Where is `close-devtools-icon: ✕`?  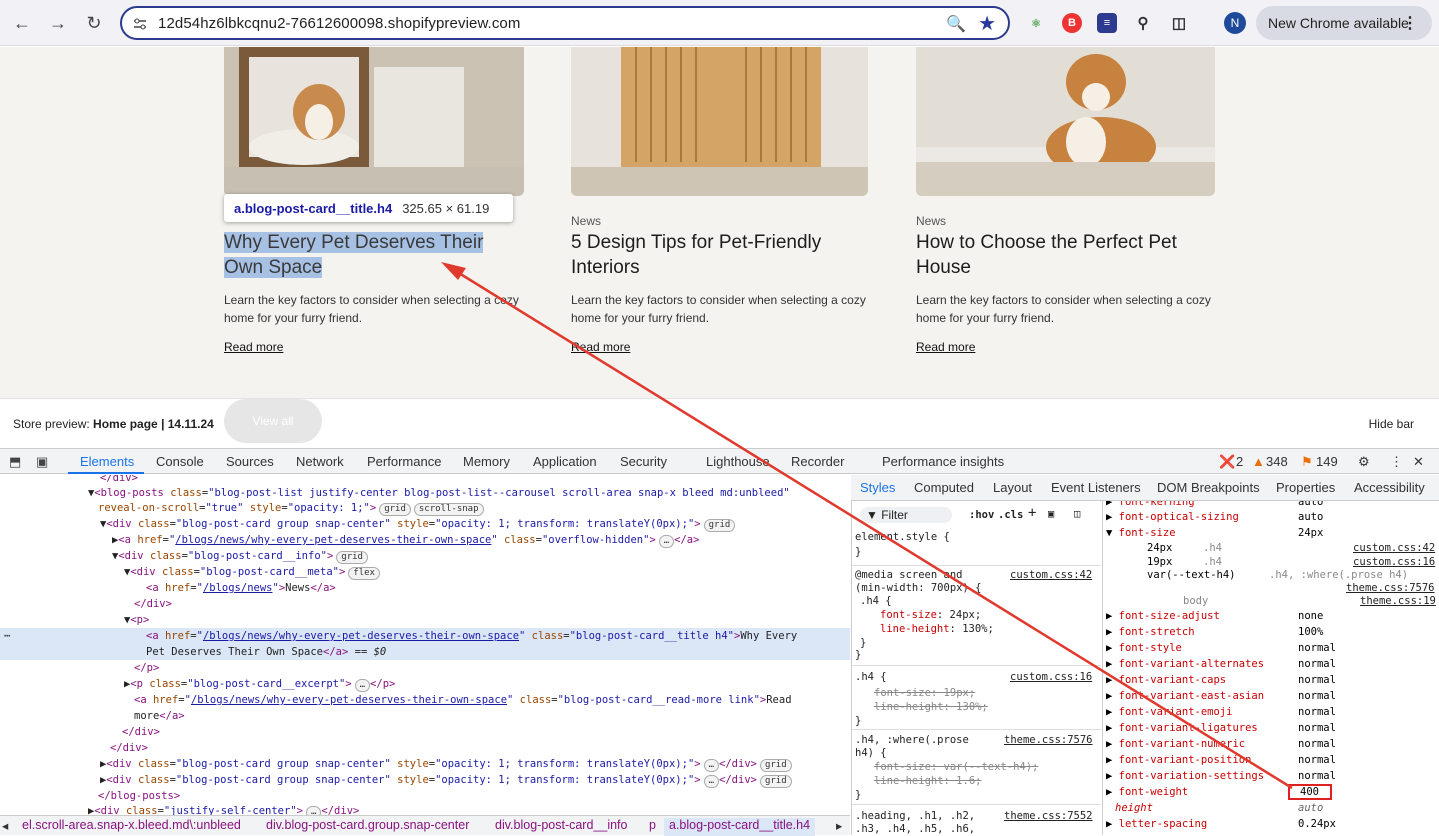 close-devtools-icon: ✕ is located at coordinates (1418, 462).